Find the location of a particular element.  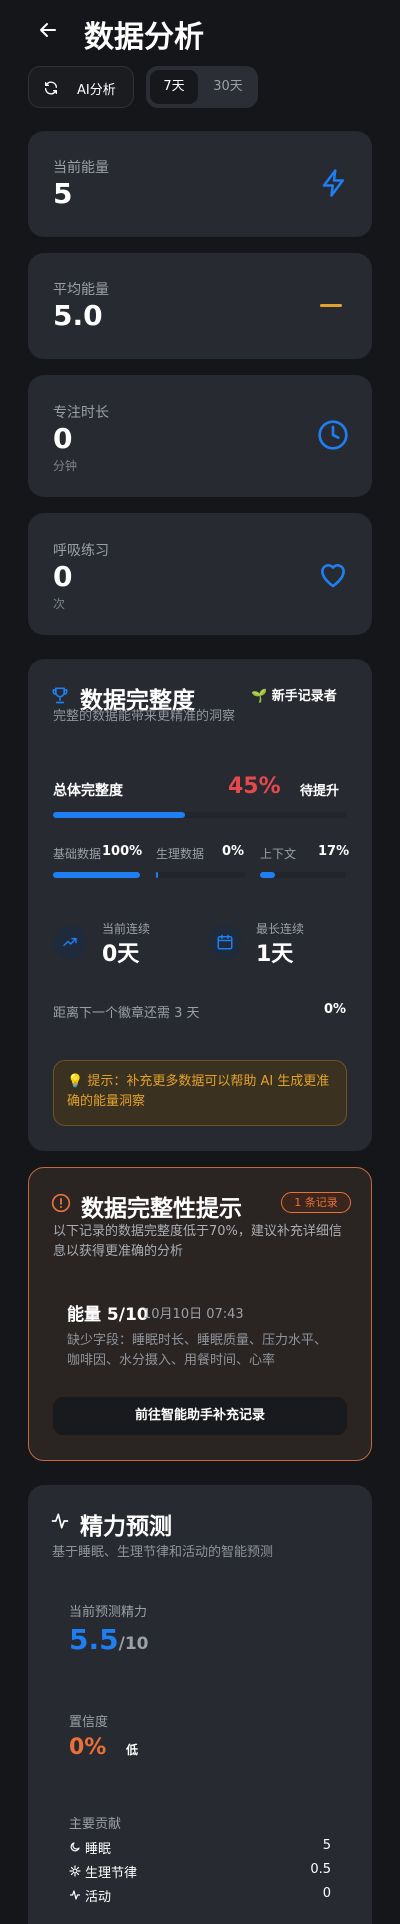

stat-value: 5.0 is located at coordinates (78, 315).